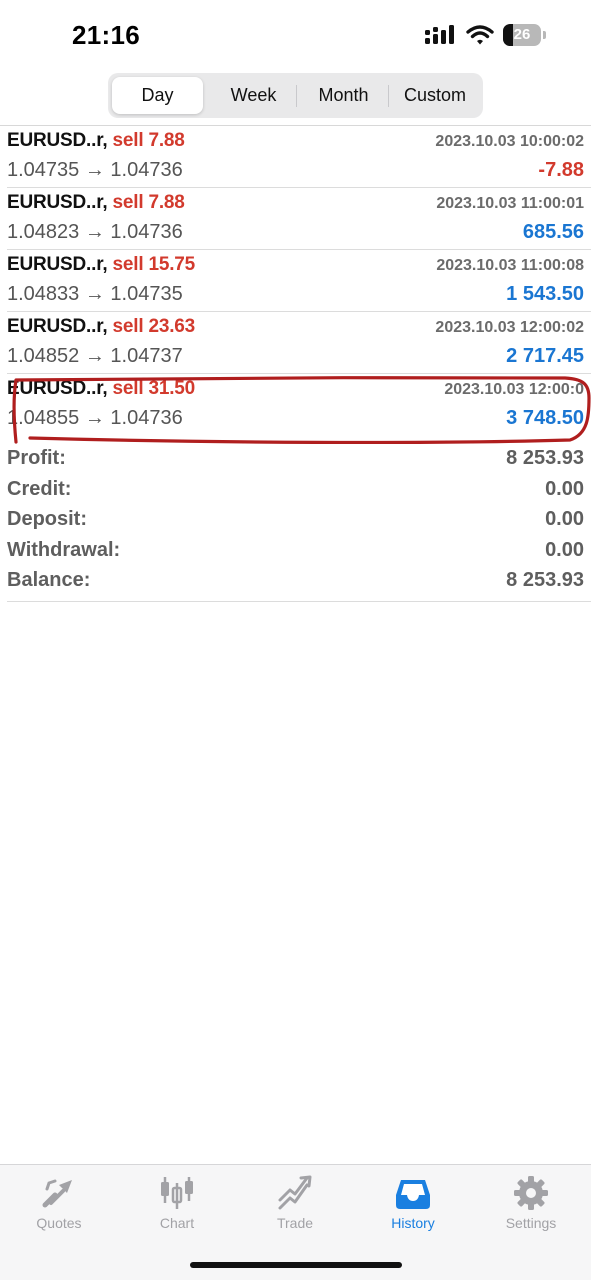  What do you see at coordinates (47, 519) in the screenshot?
I see `summary-label: Deposit:` at bounding box center [47, 519].